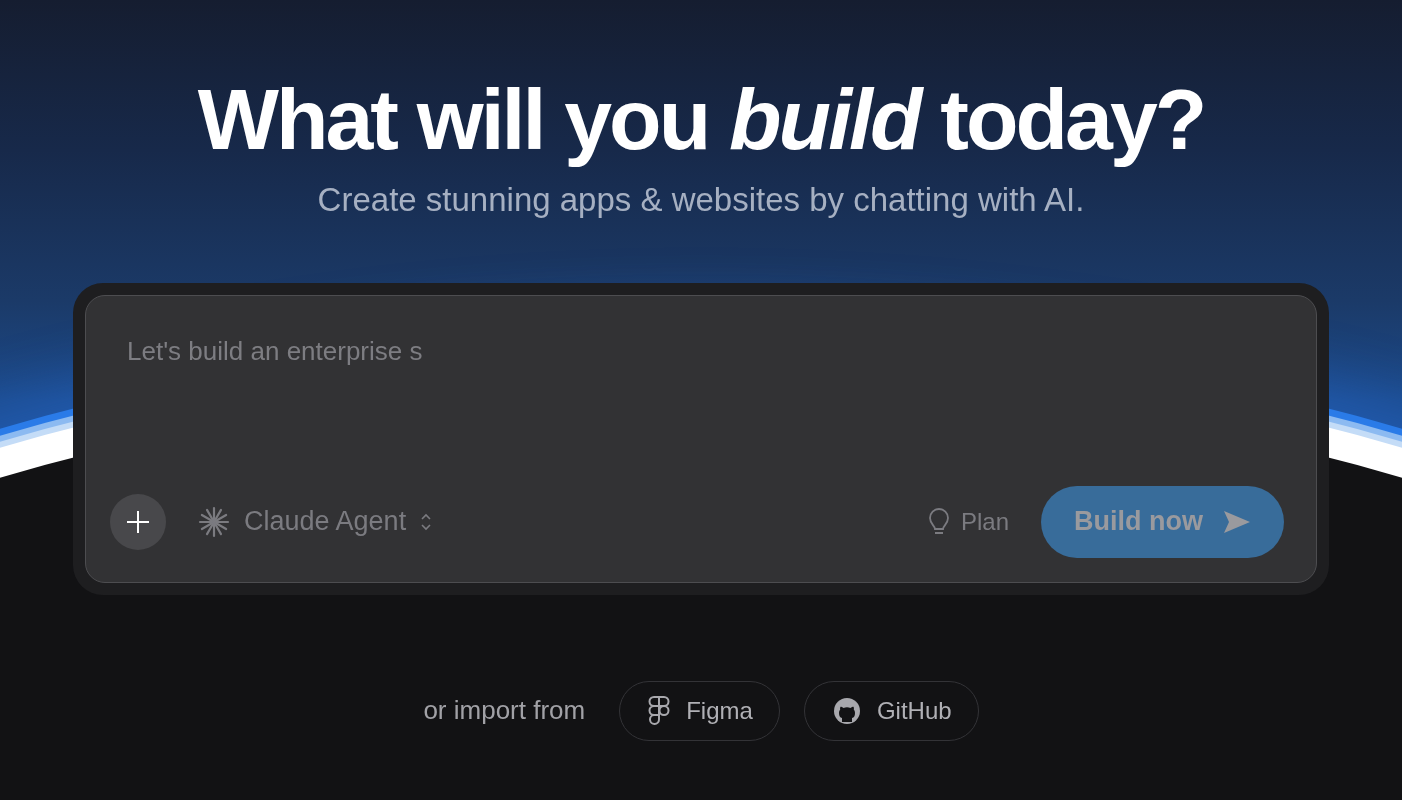  I want to click on plus-icon, so click(138, 521).